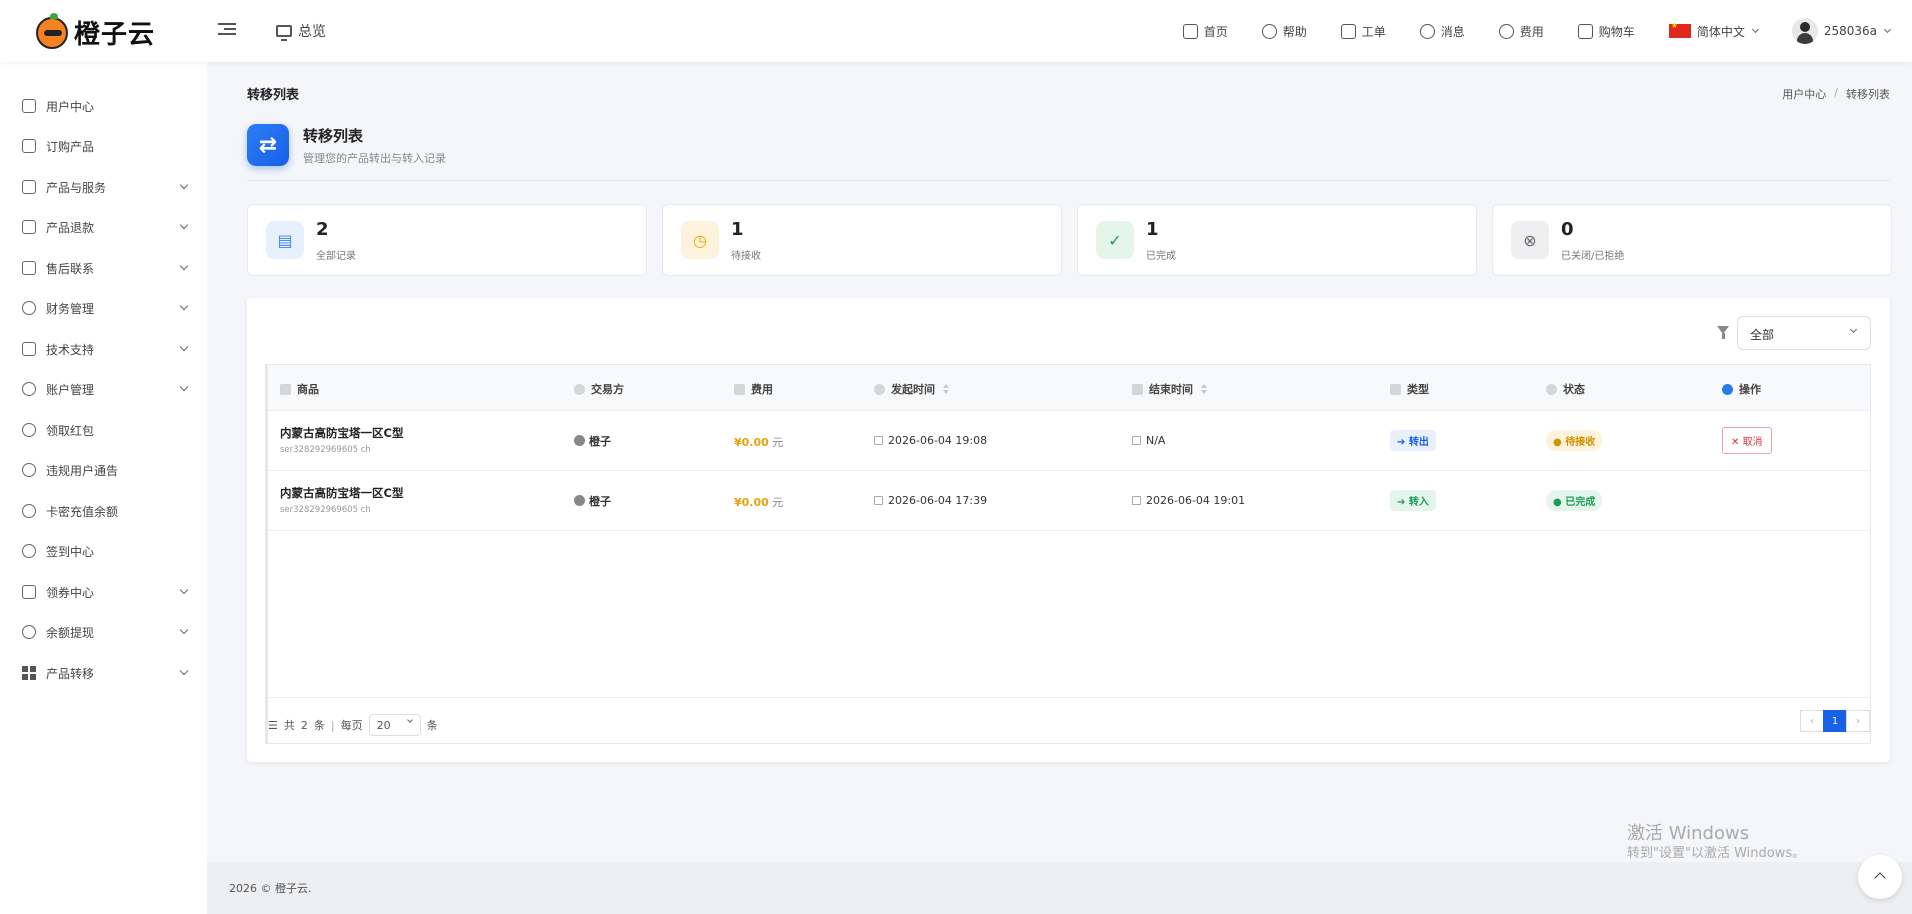 Image resolution: width=1912 pixels, height=914 pixels. I want to click on stat-card-all: ▤ 2 全部记录, so click(447, 240).